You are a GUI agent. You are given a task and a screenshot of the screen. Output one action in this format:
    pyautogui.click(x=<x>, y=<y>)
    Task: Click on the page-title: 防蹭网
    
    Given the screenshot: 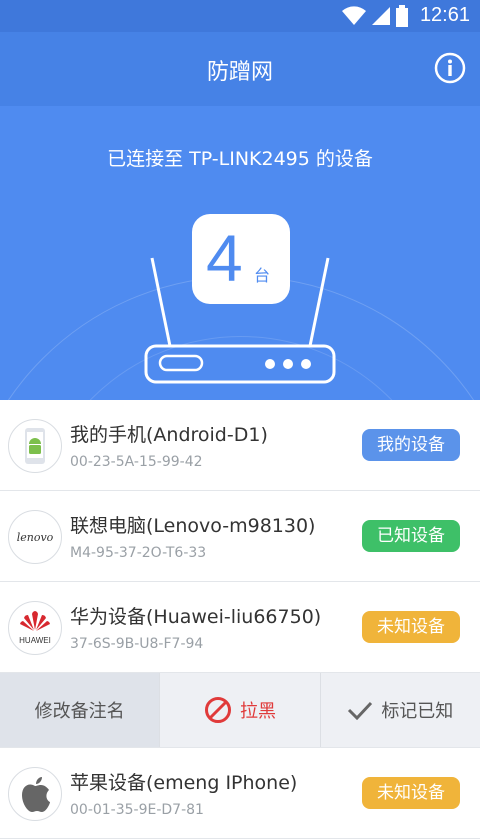 What is the action you would take?
    pyautogui.click(x=239, y=72)
    